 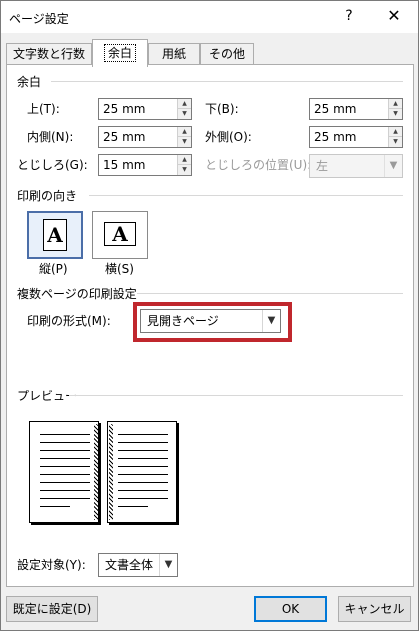 I want to click on preview-left-page, so click(x=64, y=472).